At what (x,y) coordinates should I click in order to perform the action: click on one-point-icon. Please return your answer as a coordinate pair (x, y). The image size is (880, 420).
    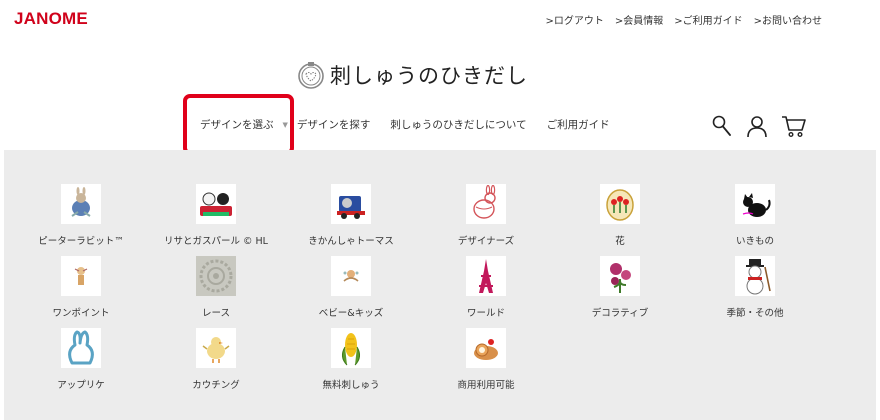
    Looking at the image, I should click on (81, 276).